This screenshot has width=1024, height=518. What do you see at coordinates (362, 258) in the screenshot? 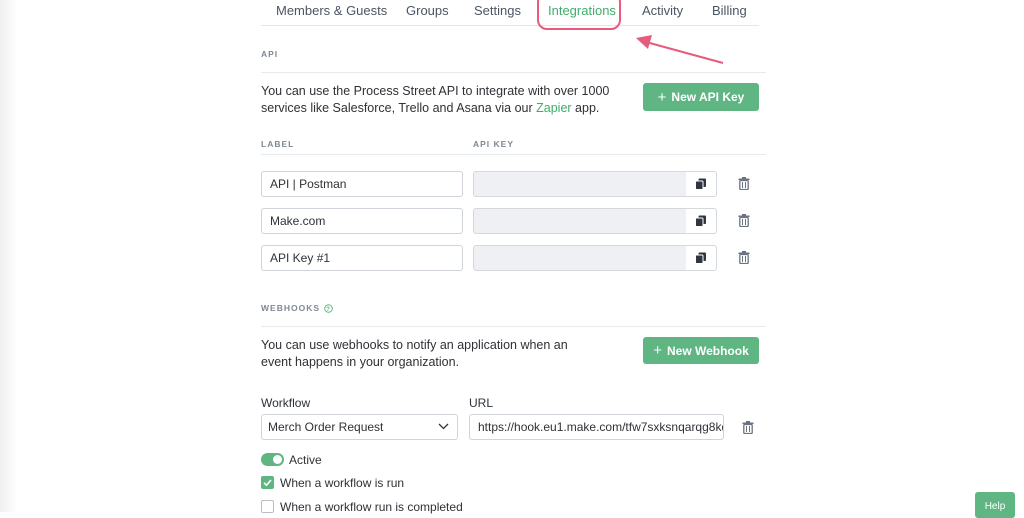
I see `api-key-label-input: API Key #1` at bounding box center [362, 258].